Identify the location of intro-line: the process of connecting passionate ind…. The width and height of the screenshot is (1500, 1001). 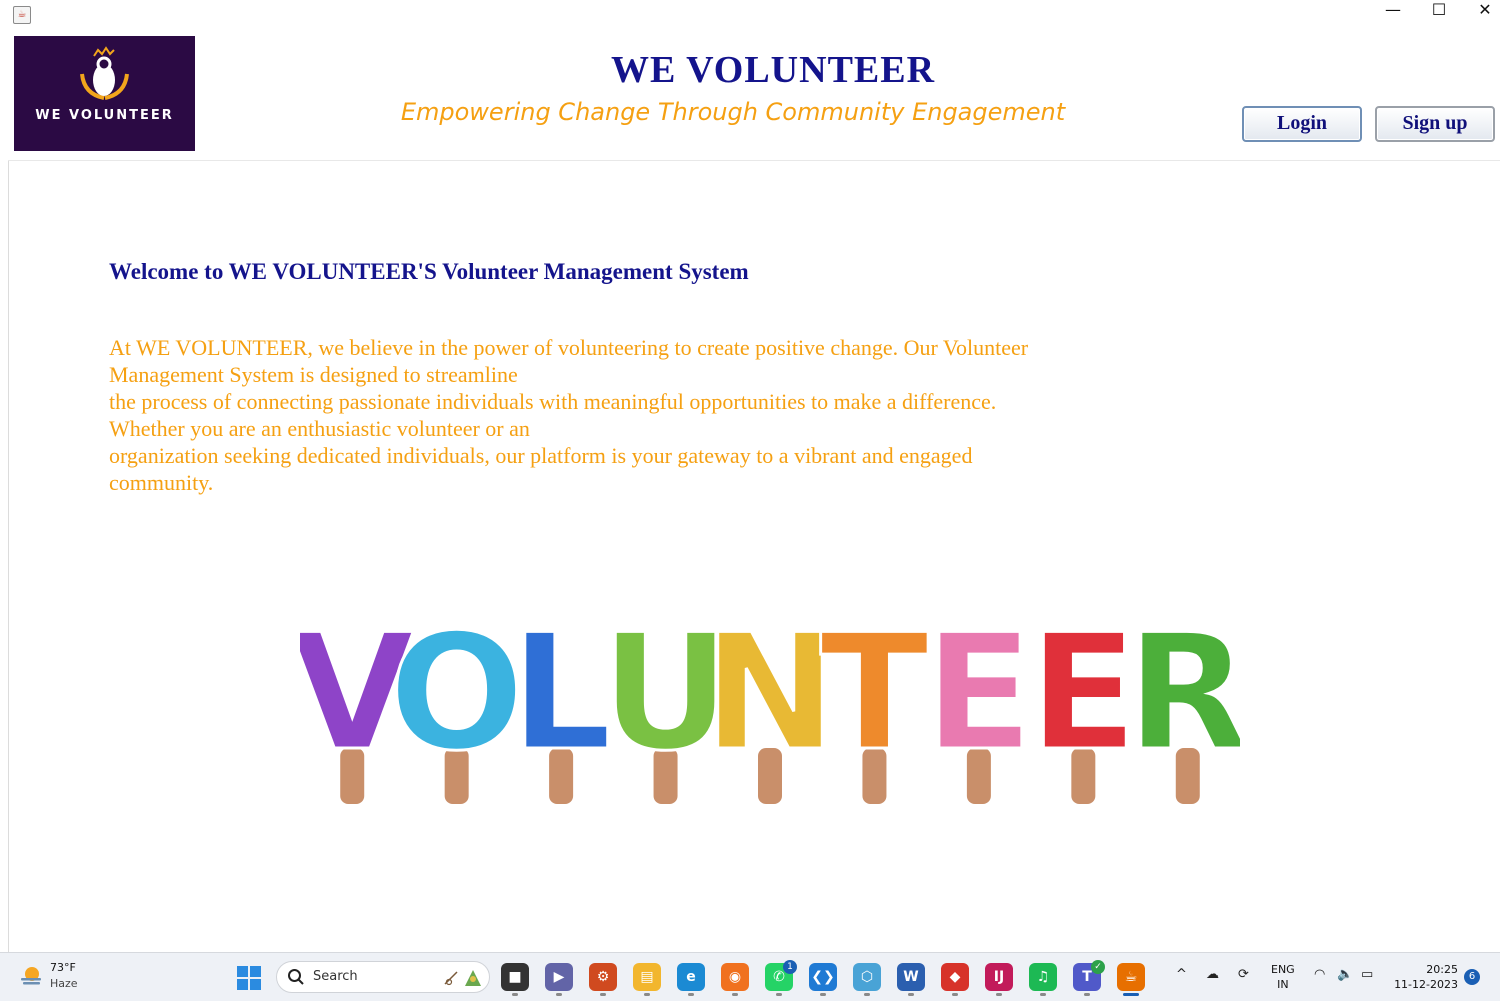
(553, 401).